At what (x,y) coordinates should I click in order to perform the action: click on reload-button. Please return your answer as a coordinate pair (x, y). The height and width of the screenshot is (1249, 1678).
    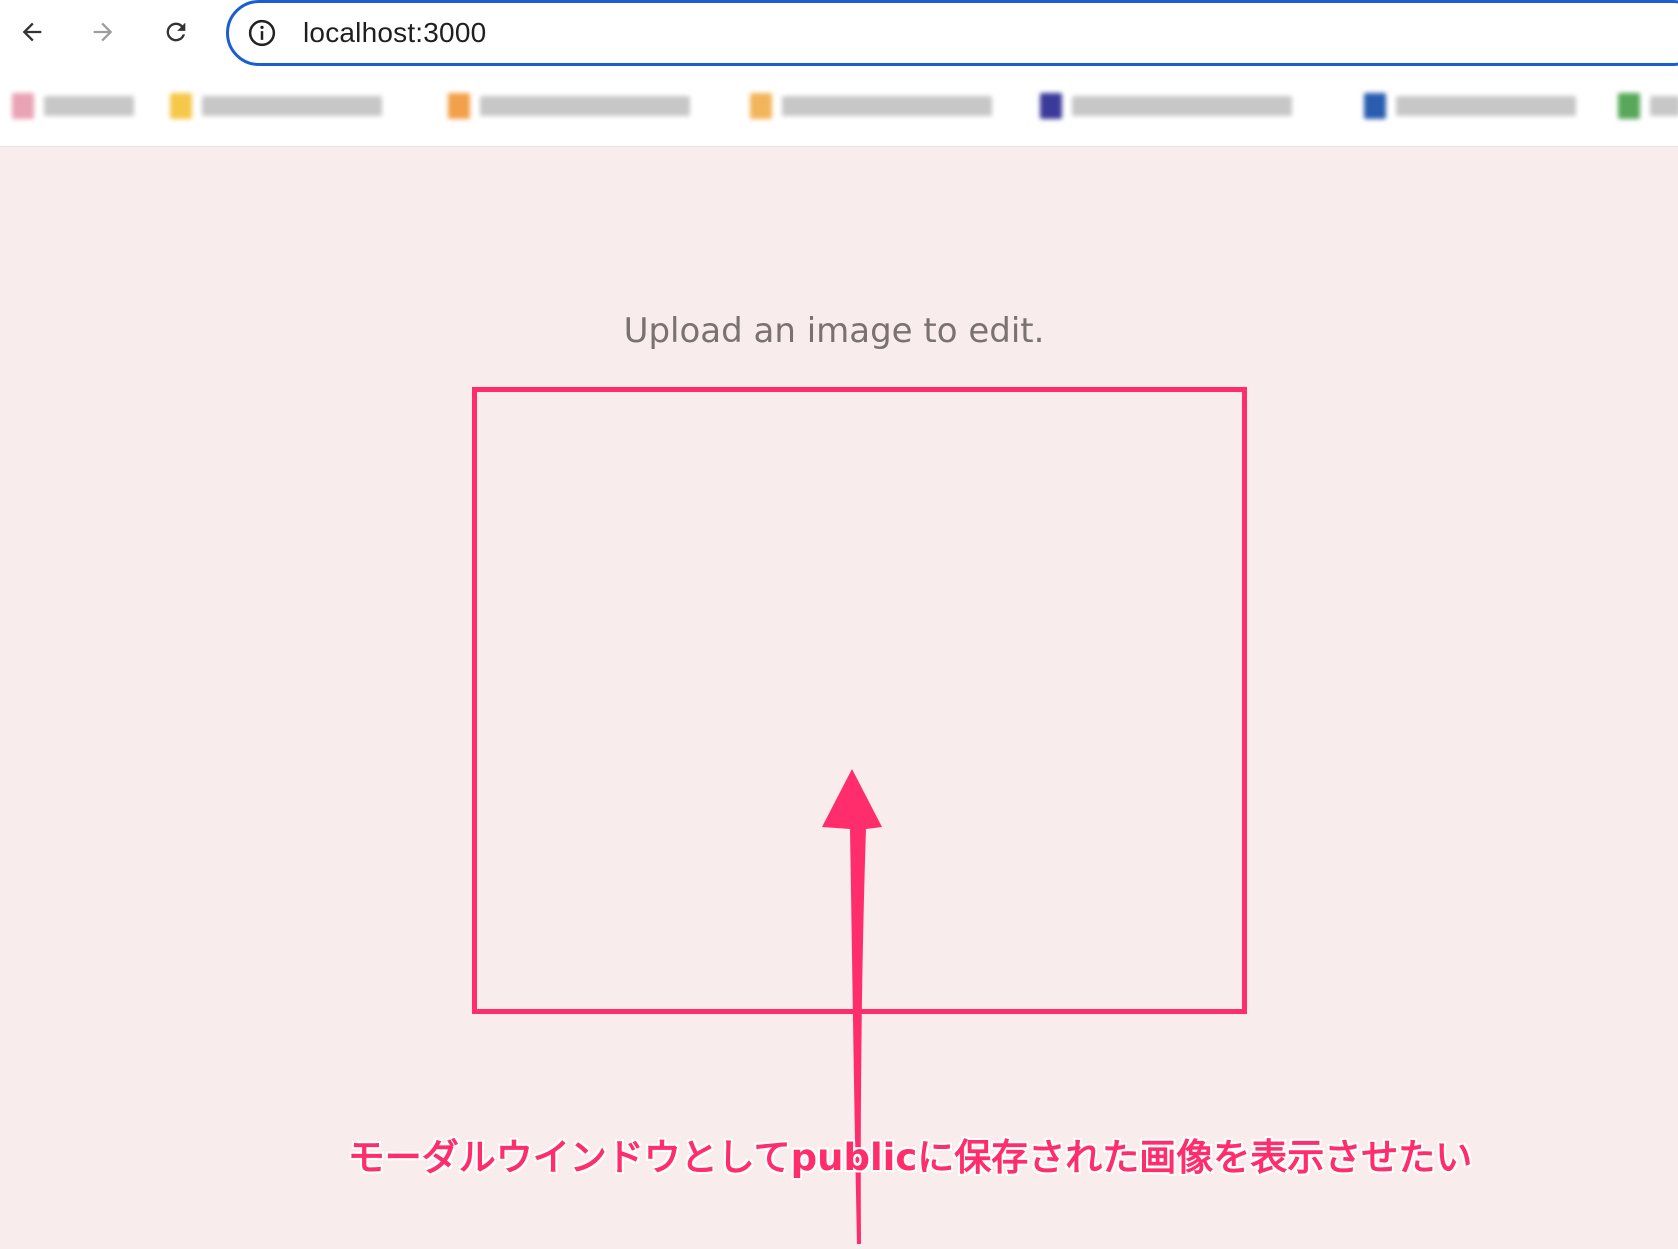
    Looking at the image, I should click on (176, 32).